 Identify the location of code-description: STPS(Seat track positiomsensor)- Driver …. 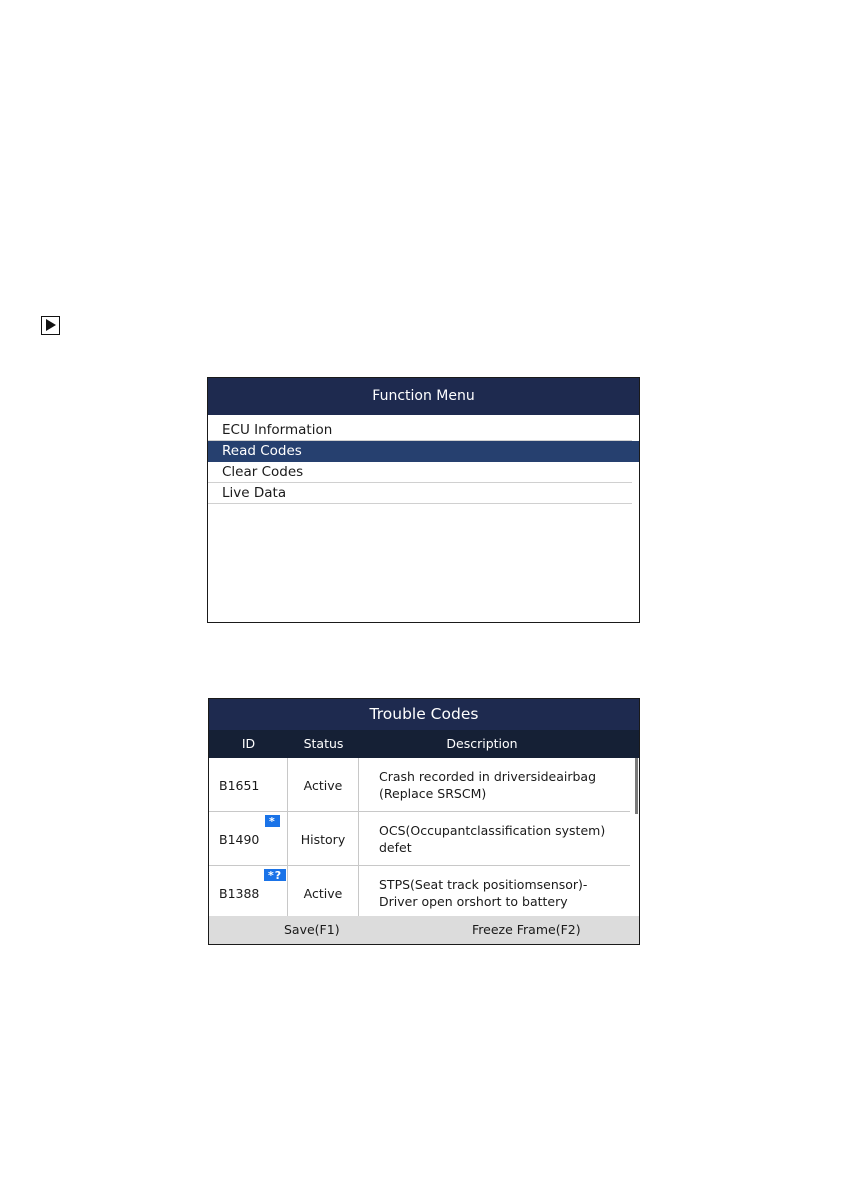
(502, 893).